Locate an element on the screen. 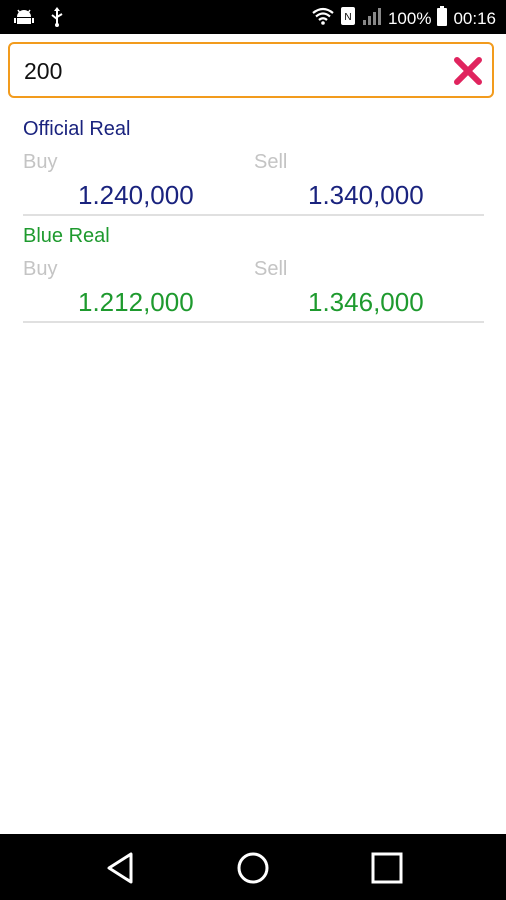  home-button is located at coordinates (253, 868).